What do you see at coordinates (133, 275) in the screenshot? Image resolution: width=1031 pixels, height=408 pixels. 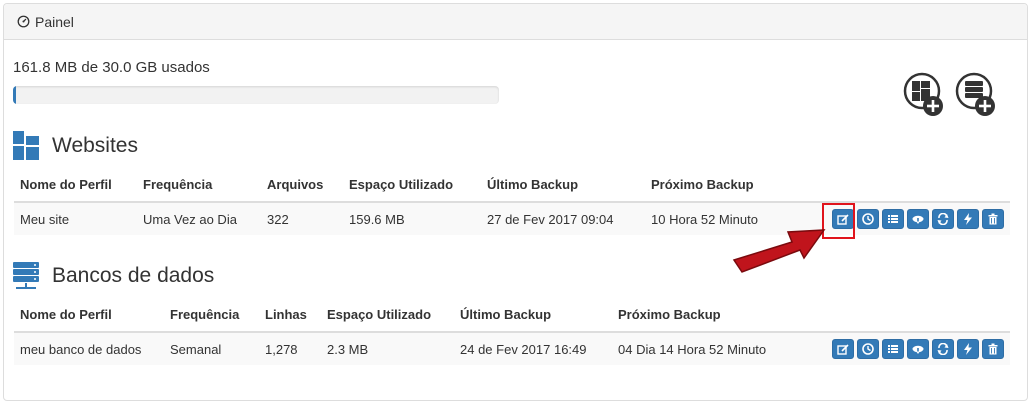 I see `databases-title: Bancos de dados` at bounding box center [133, 275].